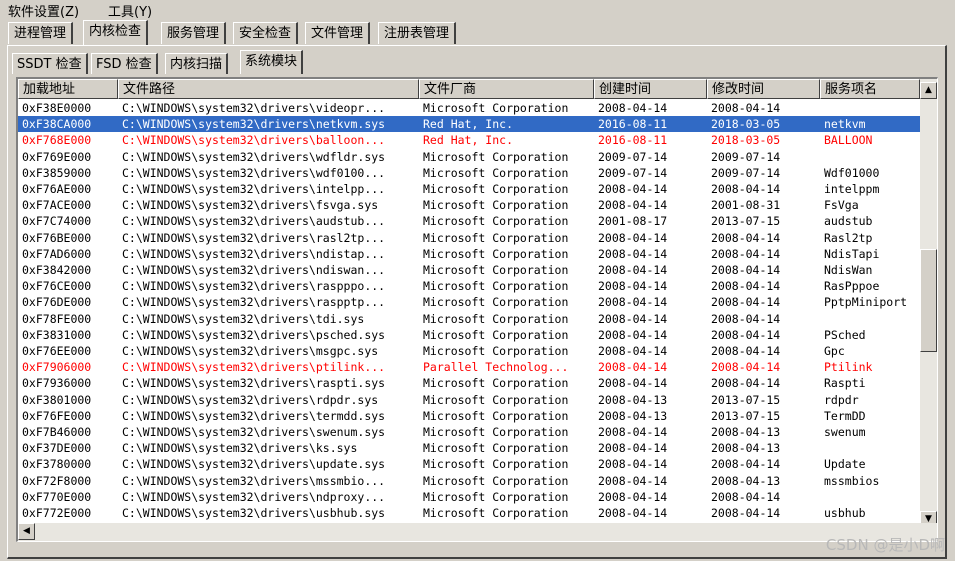  What do you see at coordinates (57, 432) in the screenshot?
I see `cell-load-address: 0xF7B46000` at bounding box center [57, 432].